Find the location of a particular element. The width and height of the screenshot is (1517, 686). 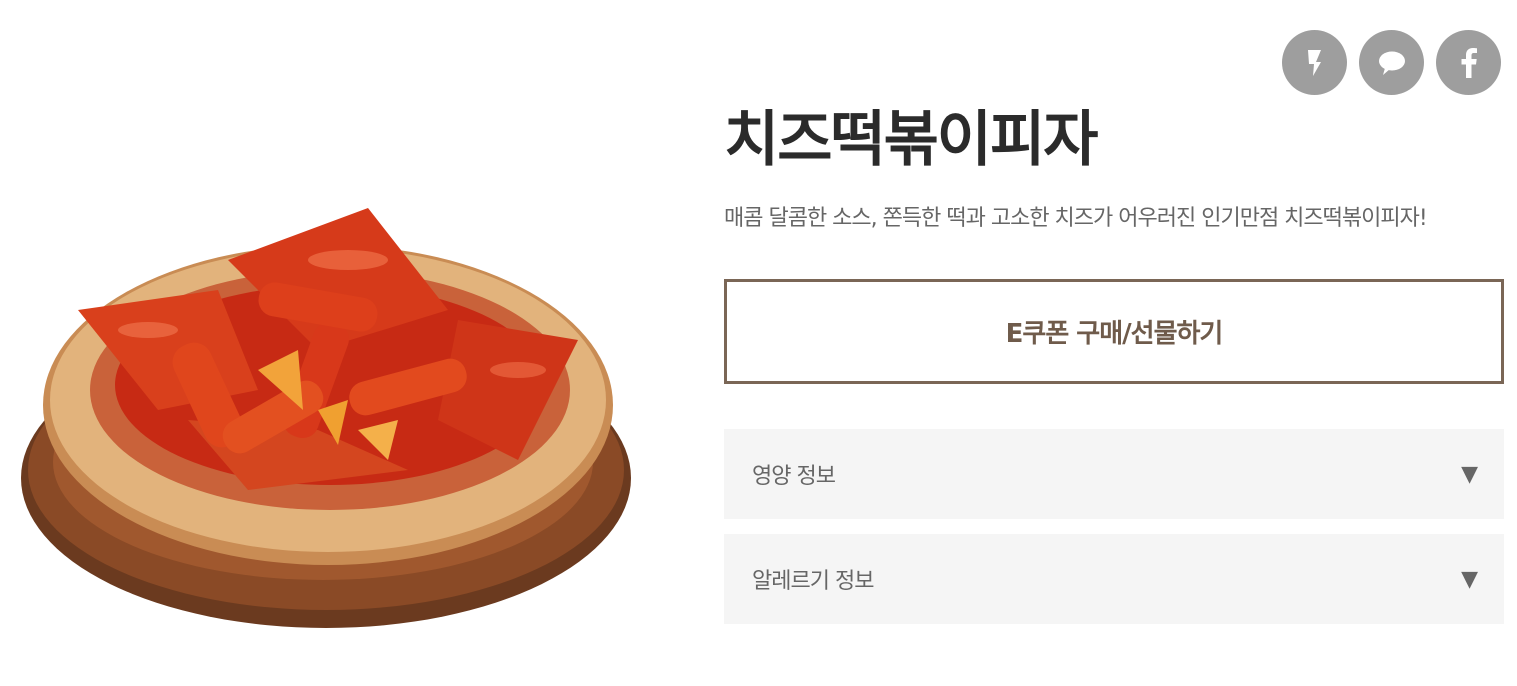

kakaotalk-icon is located at coordinates (1391, 63).